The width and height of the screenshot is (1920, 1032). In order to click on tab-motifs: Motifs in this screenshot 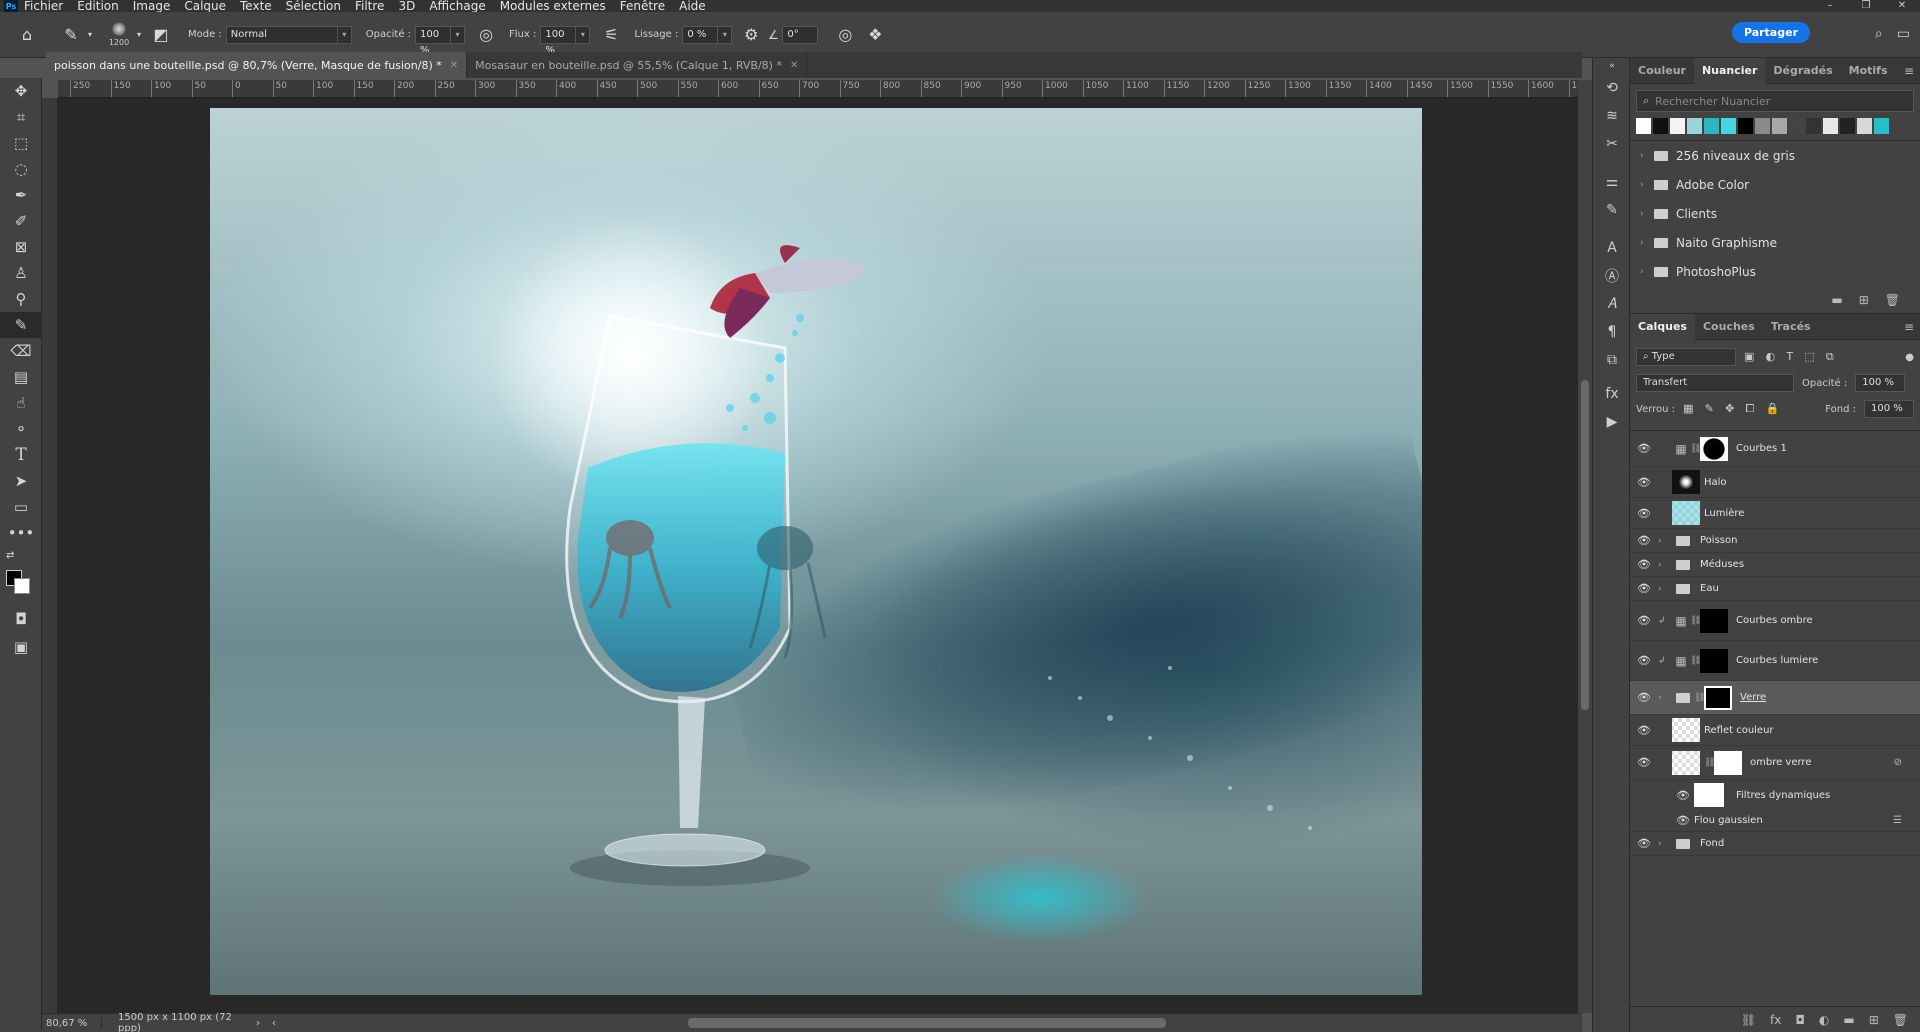, I will do `click(1868, 71)`.